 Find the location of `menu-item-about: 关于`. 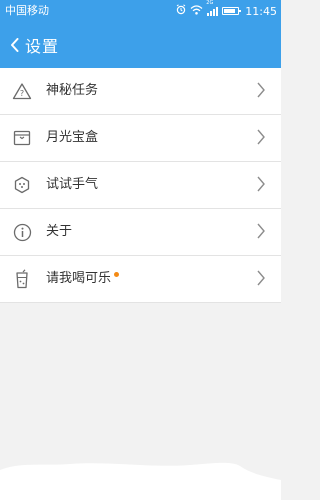

menu-item-about: 关于 is located at coordinates (140, 232).